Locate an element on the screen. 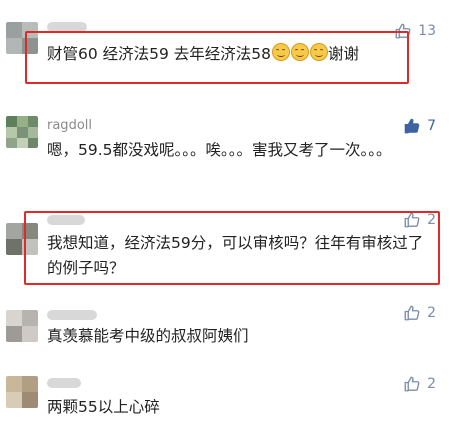  like-count: 7 is located at coordinates (431, 126).